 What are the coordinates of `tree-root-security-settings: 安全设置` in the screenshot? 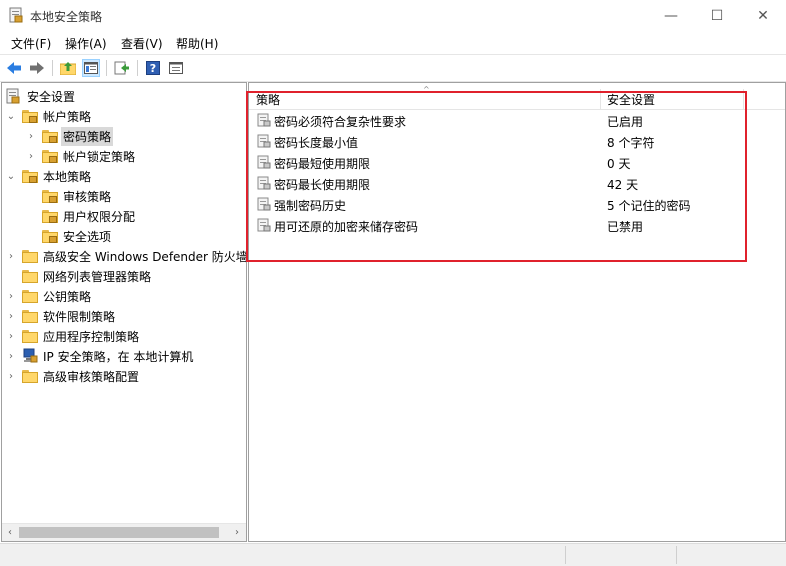 It's located at (41, 96).